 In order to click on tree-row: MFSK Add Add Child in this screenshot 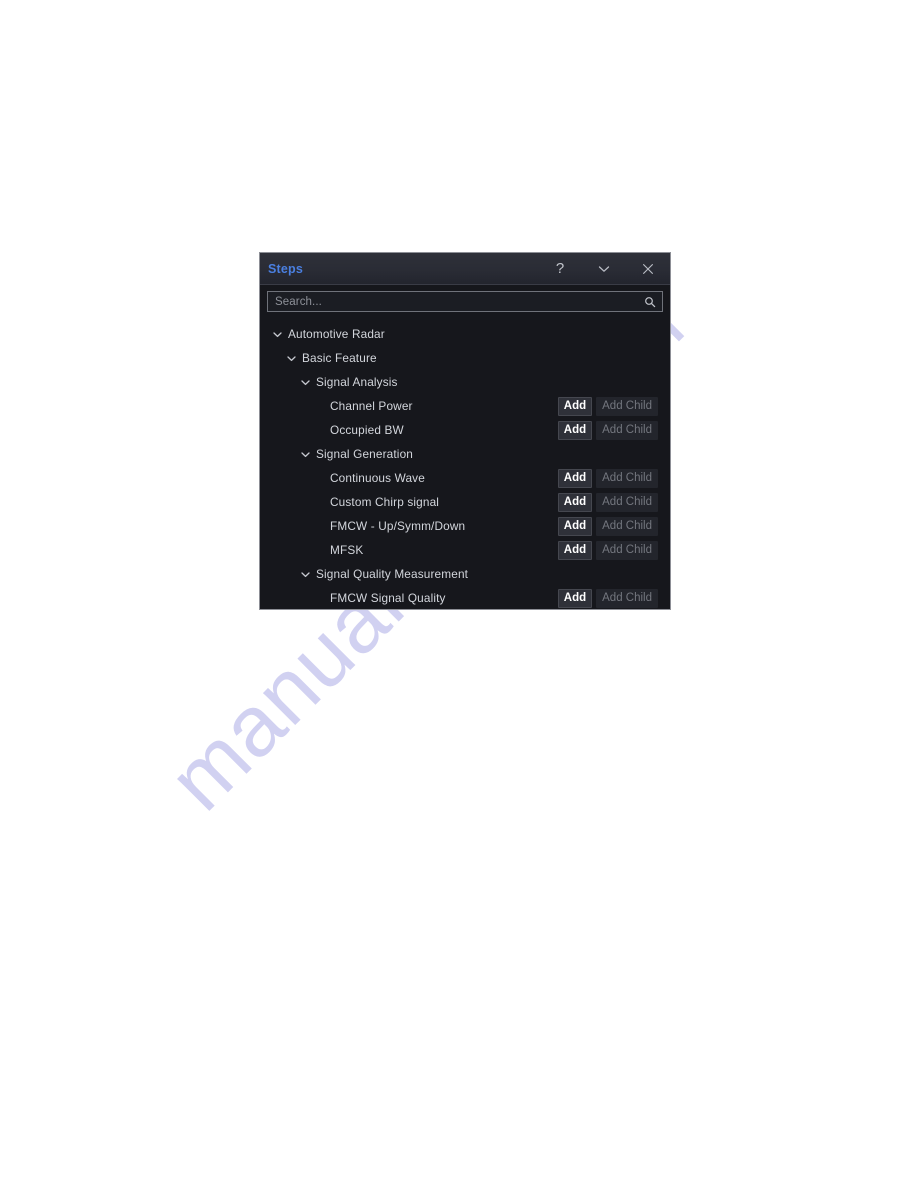, I will do `click(465, 550)`.